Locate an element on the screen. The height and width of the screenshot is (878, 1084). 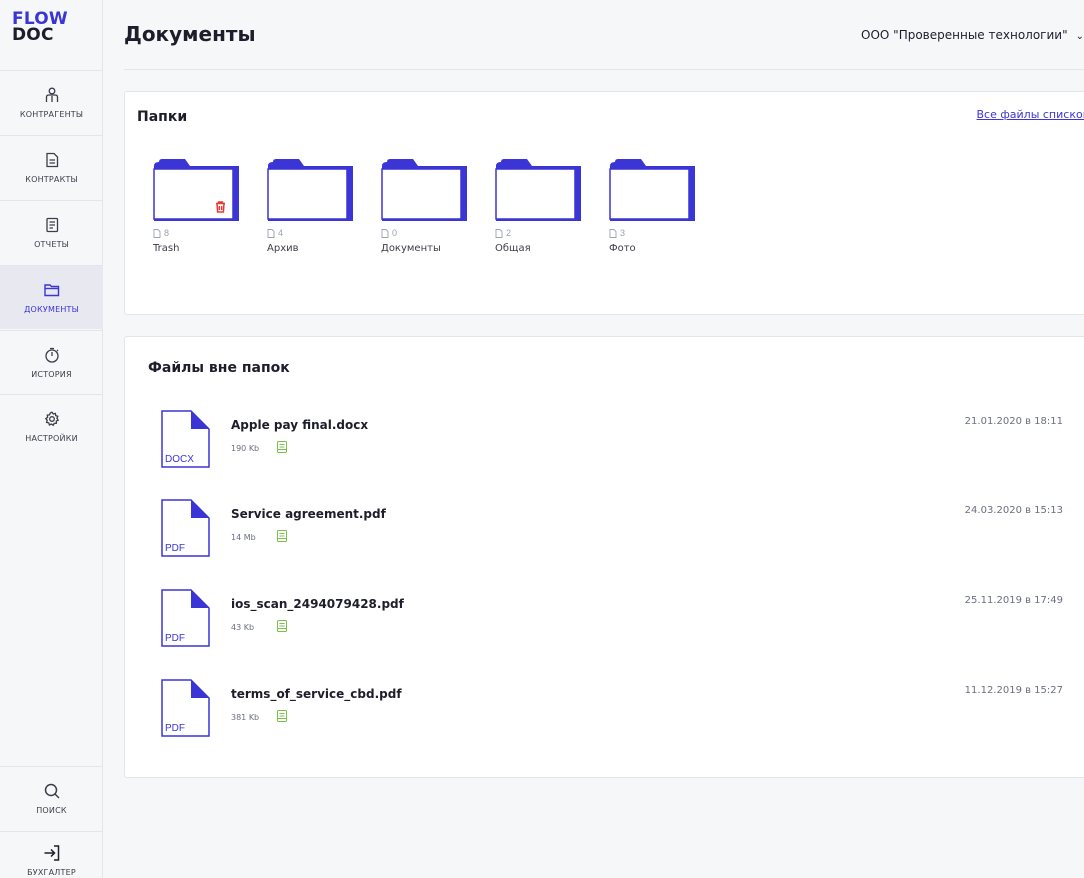
folder-name: Архив is located at coordinates (283, 248).